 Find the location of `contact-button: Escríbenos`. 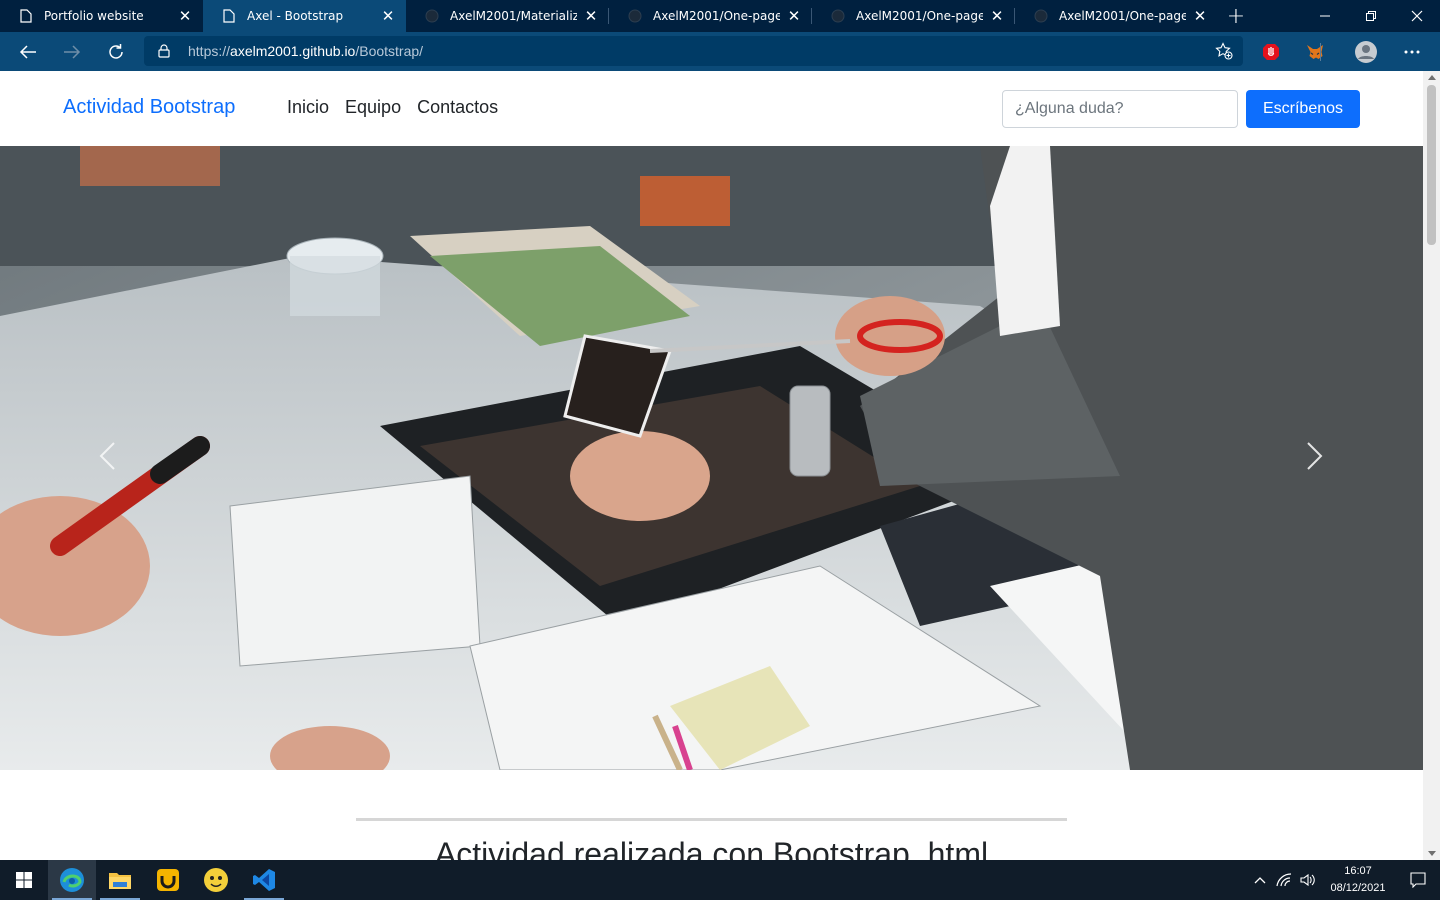

contact-button: Escríbenos is located at coordinates (1303, 109).